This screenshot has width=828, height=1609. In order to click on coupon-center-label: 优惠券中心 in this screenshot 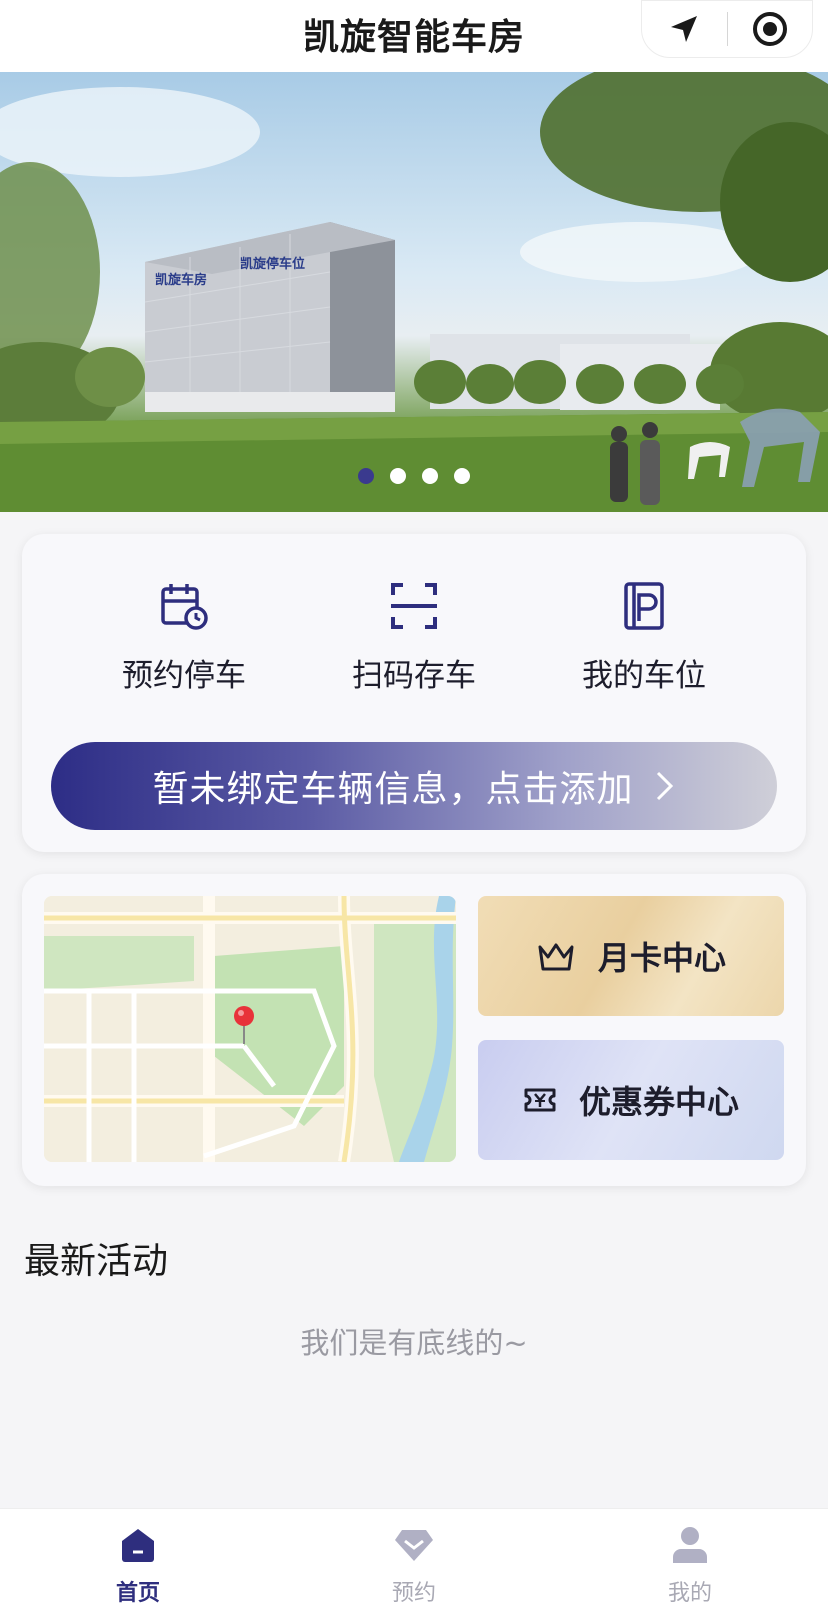, I will do `click(658, 1102)`.